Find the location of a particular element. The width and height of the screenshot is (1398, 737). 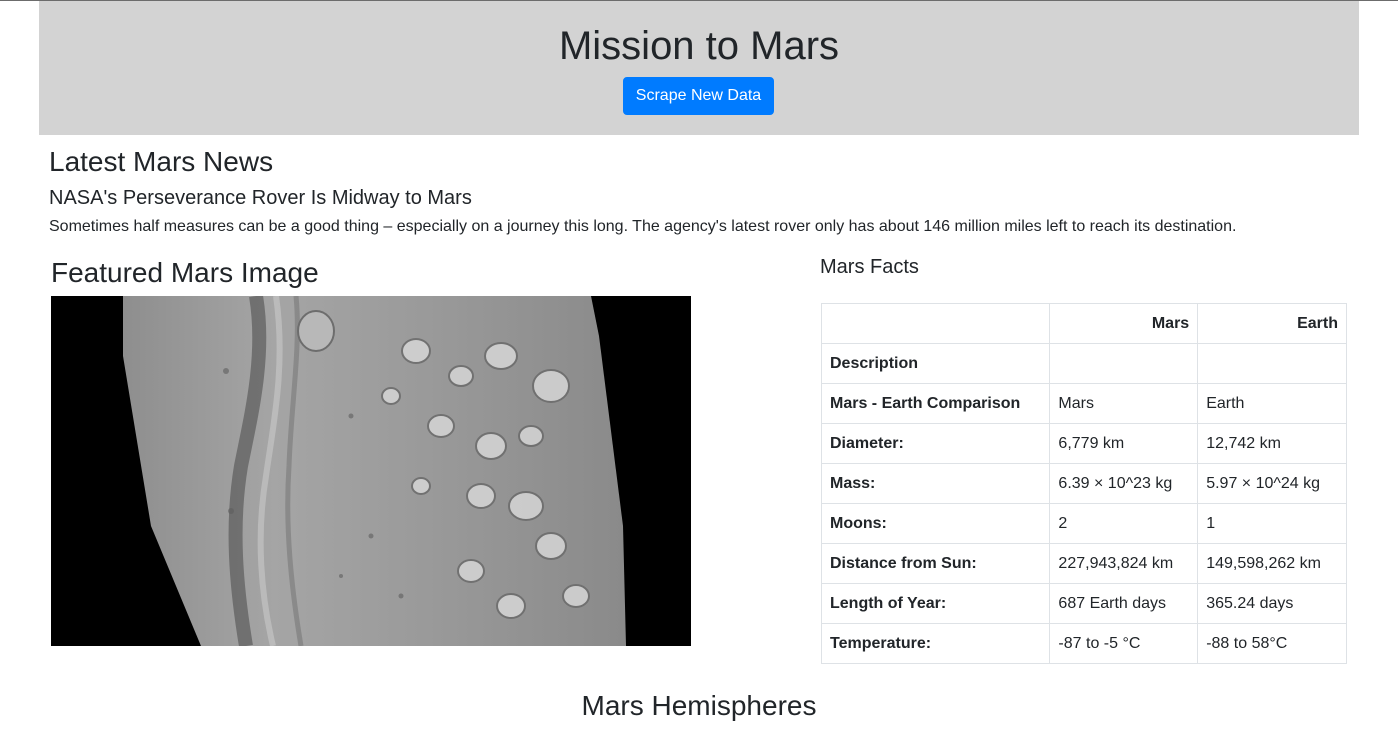

table-row: Description is located at coordinates (1083, 363).